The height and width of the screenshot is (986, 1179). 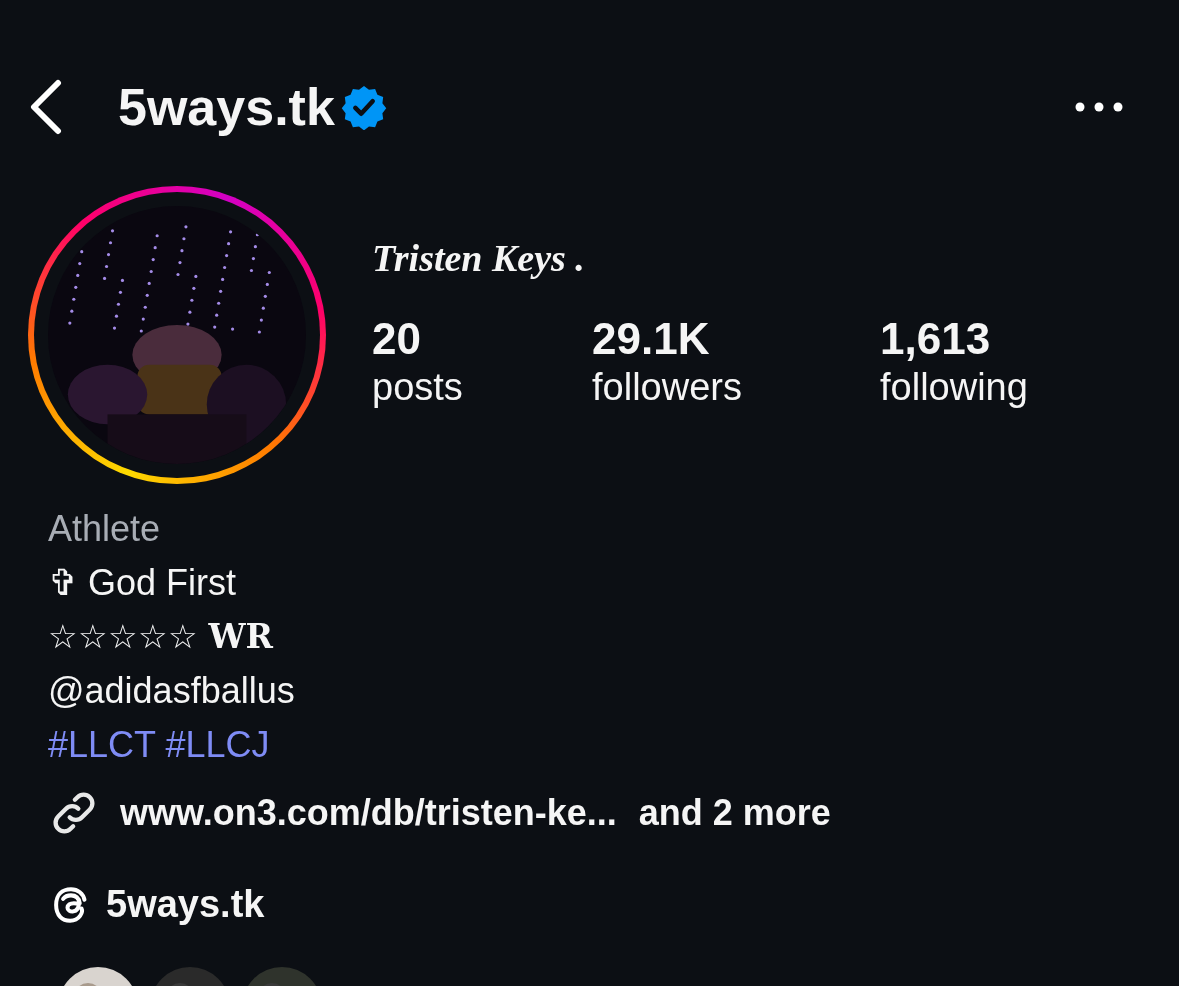 What do you see at coordinates (613, 745) in the screenshot?
I see `hashtag-links: #LLCT #LLCJ` at bounding box center [613, 745].